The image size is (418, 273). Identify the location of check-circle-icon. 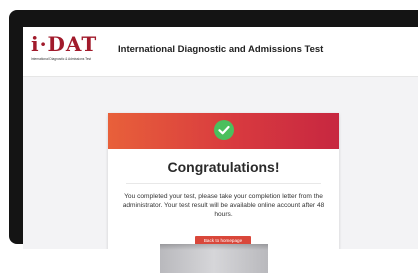
(224, 130).